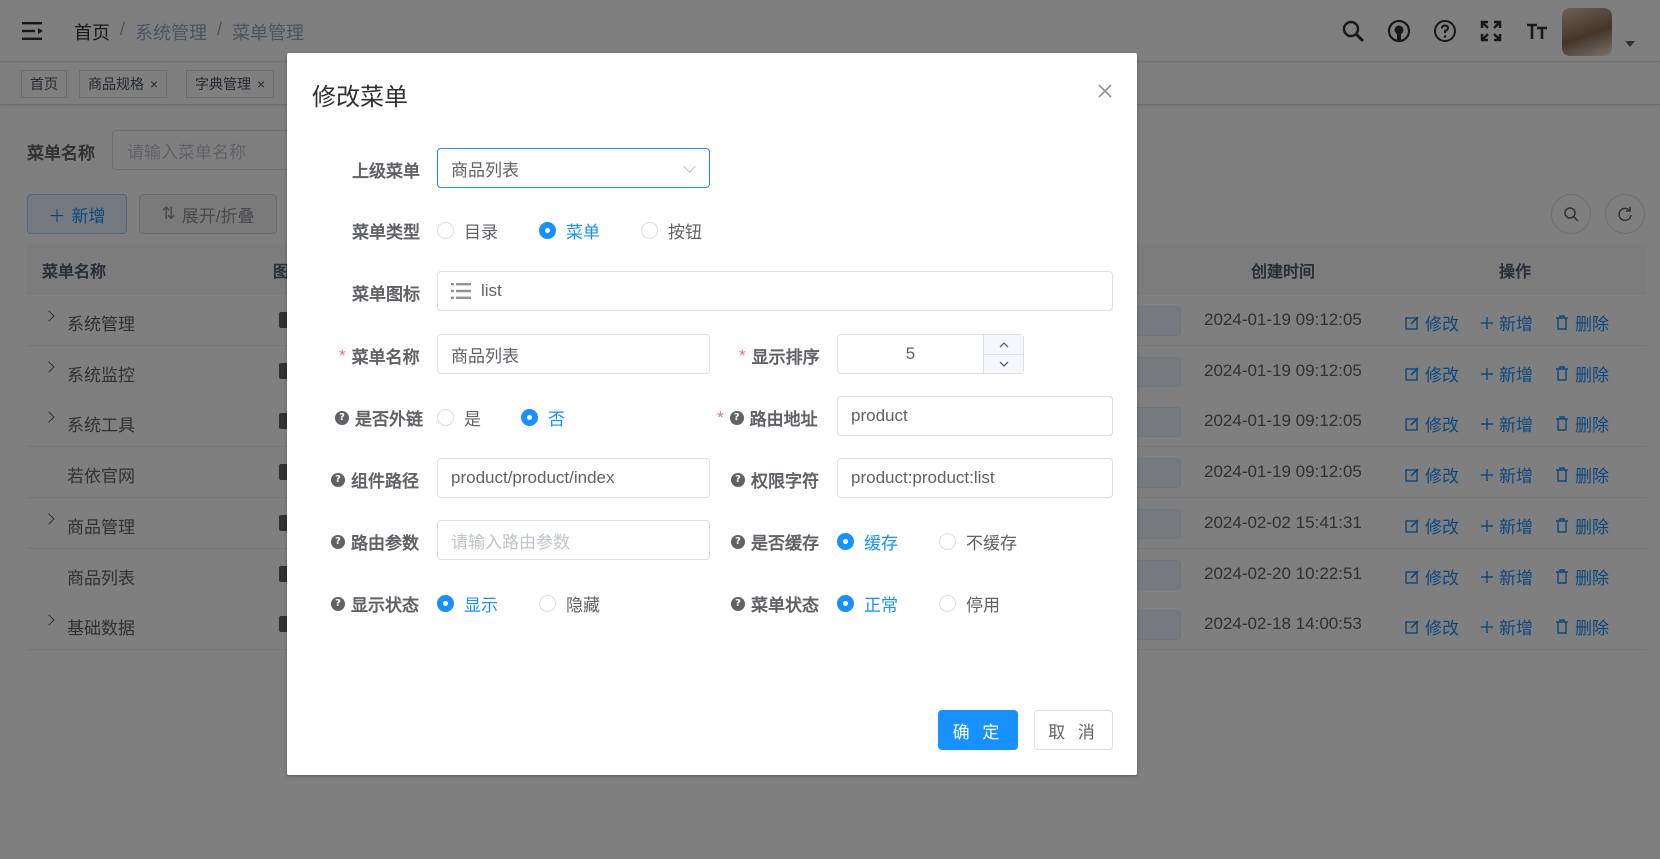 This screenshot has height=859, width=1660. What do you see at coordinates (978, 730) in the screenshot?
I see `confirm-button: 确 定` at bounding box center [978, 730].